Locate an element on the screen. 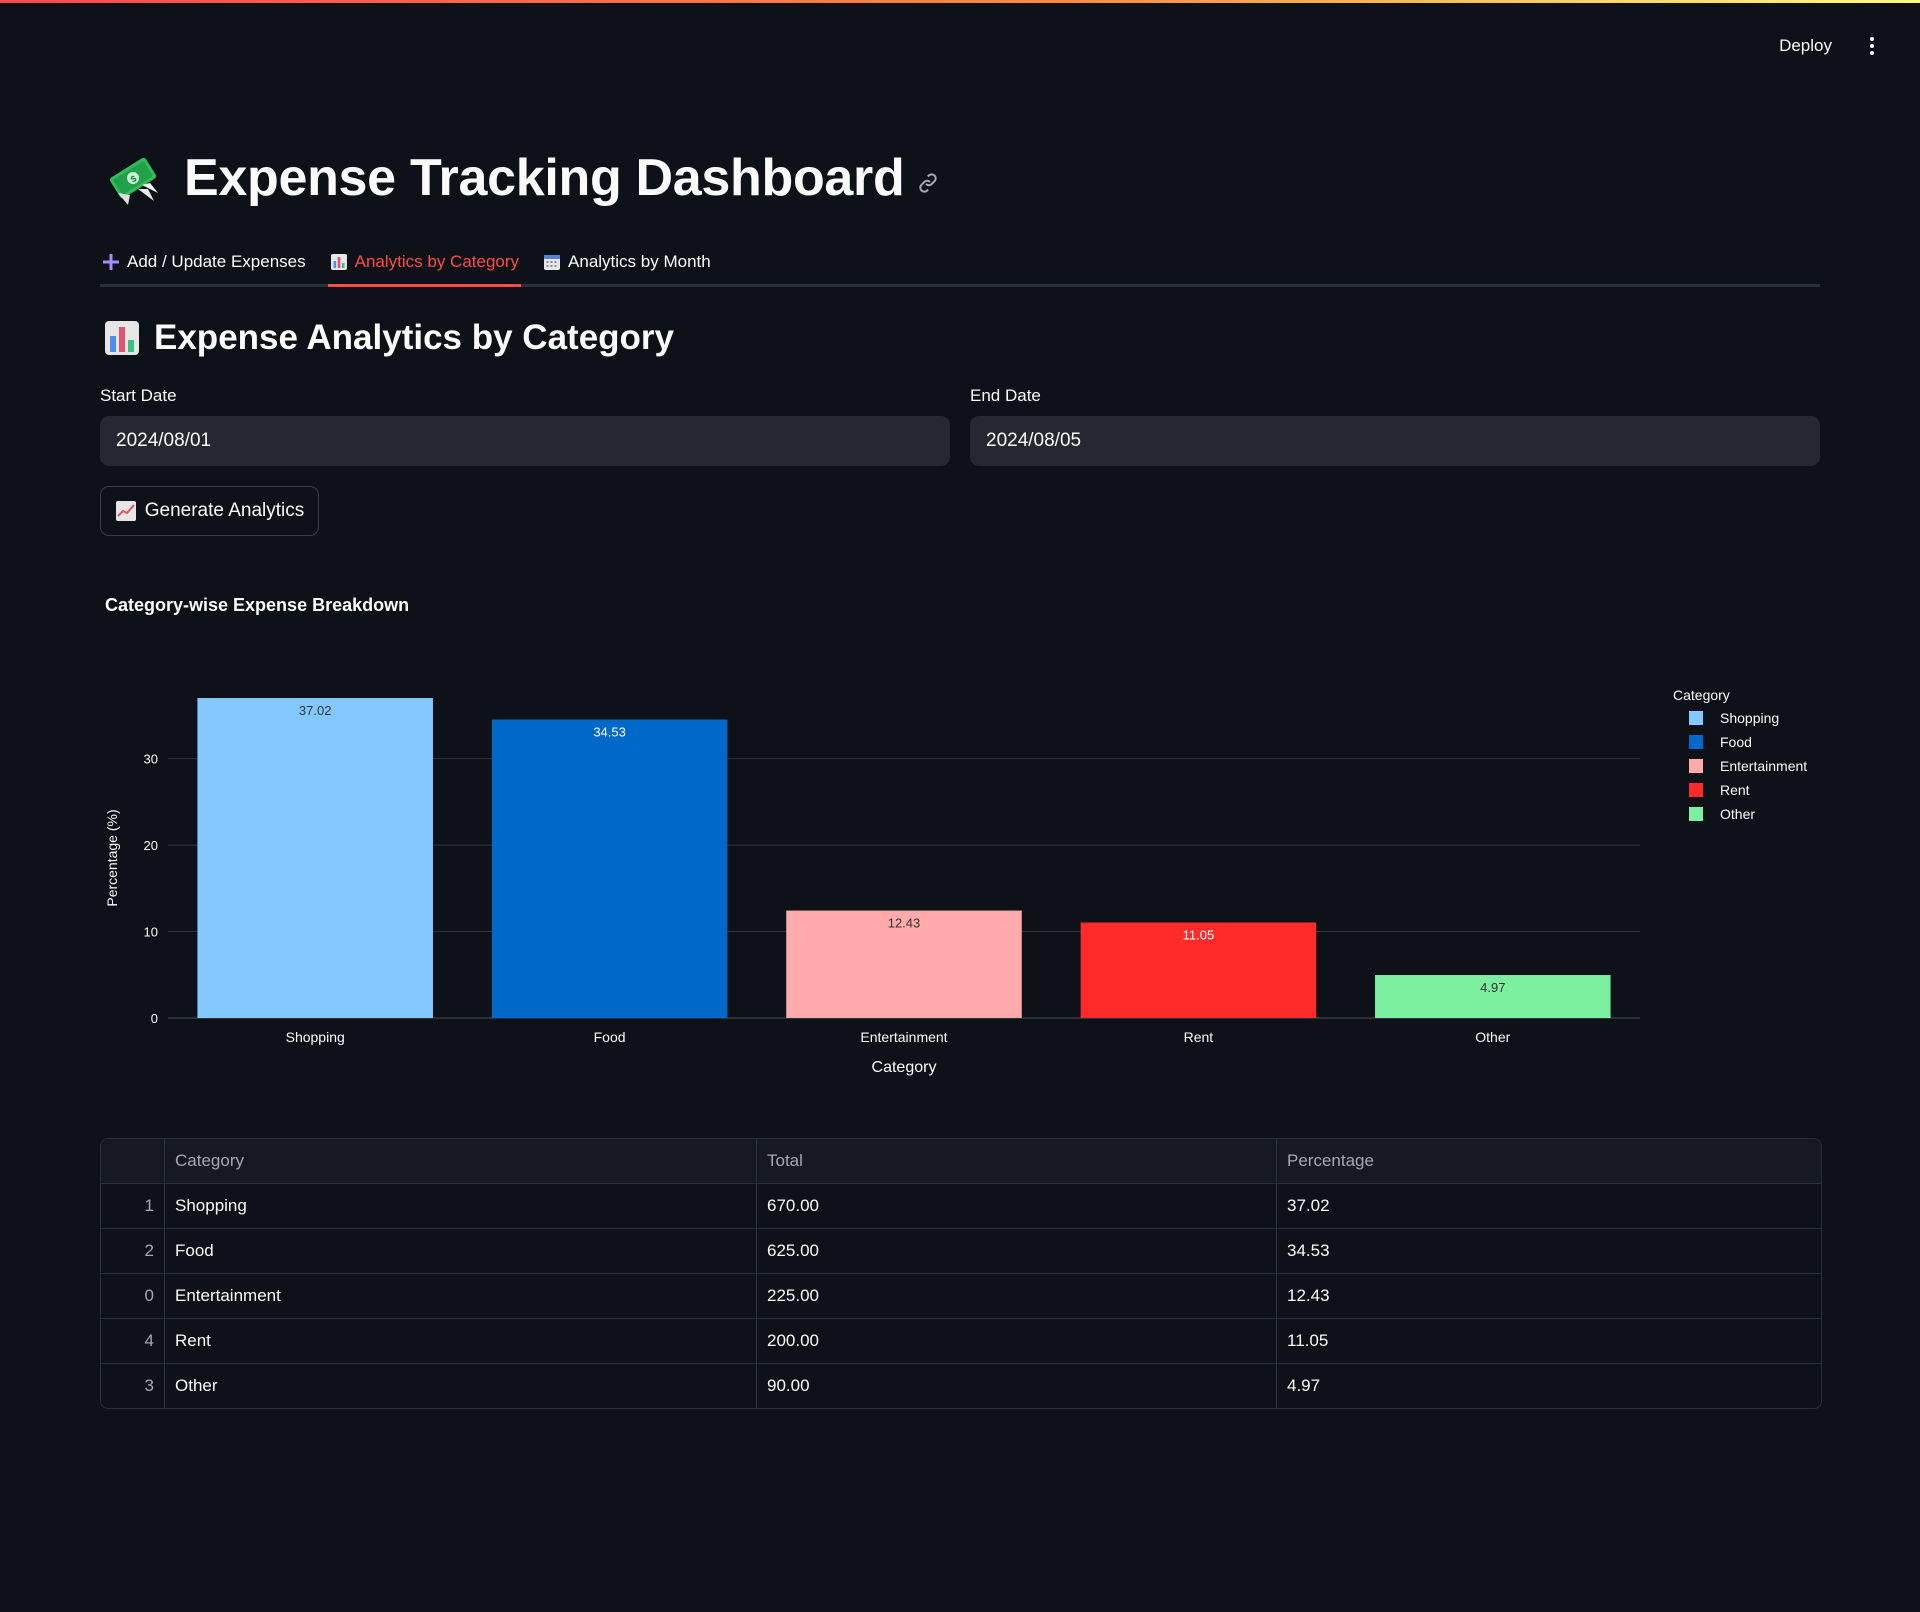 The width and height of the screenshot is (1920, 1612). table-header-percentage: Percentage is located at coordinates (1549, 1161).